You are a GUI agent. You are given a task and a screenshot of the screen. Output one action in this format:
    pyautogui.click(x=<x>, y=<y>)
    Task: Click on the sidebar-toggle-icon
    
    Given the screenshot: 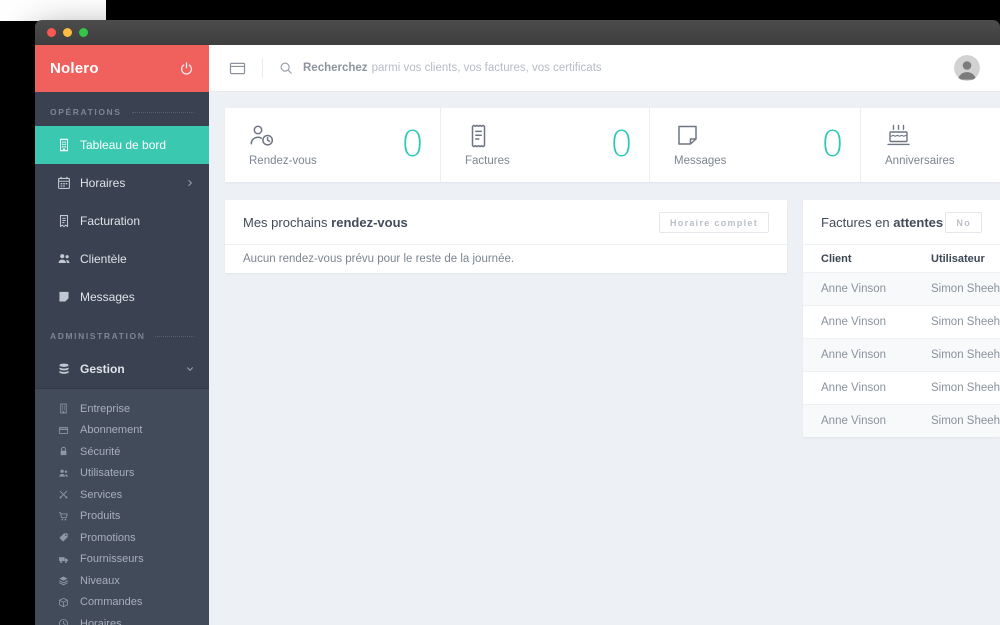 What is the action you would take?
    pyautogui.click(x=237, y=68)
    